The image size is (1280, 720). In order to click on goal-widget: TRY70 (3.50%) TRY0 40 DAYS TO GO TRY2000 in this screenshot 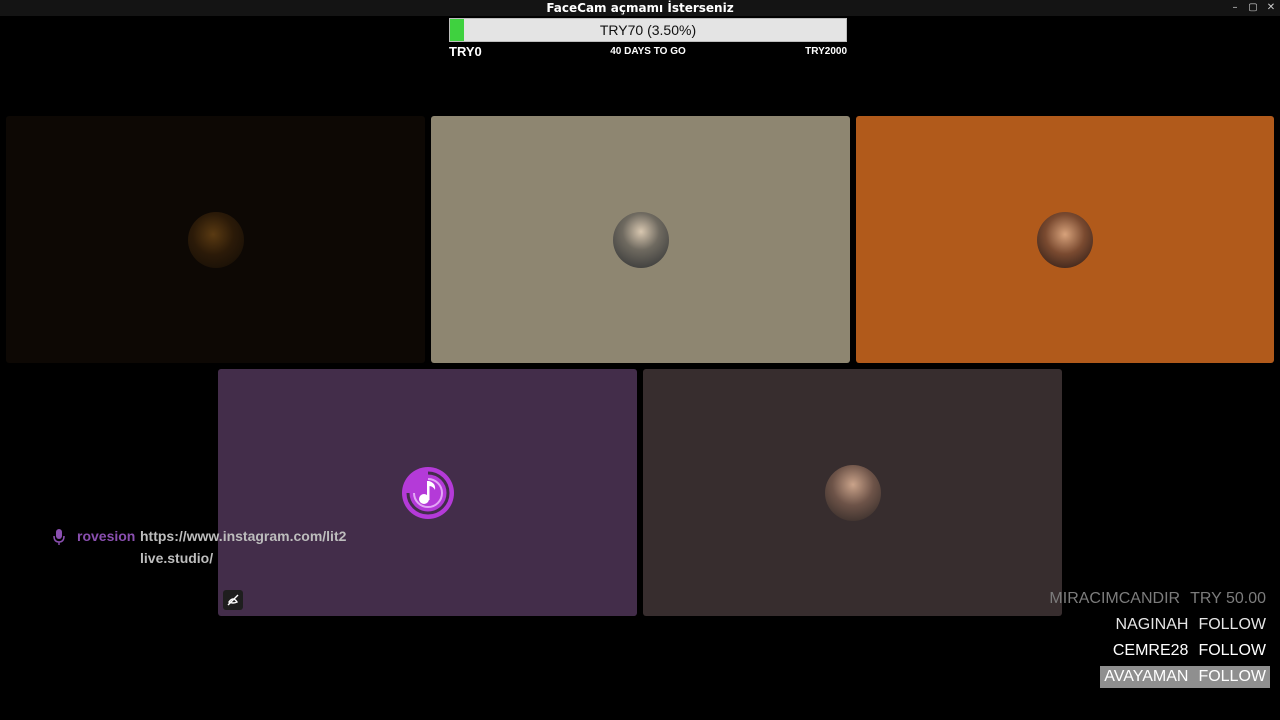, I will do `click(648, 40)`.